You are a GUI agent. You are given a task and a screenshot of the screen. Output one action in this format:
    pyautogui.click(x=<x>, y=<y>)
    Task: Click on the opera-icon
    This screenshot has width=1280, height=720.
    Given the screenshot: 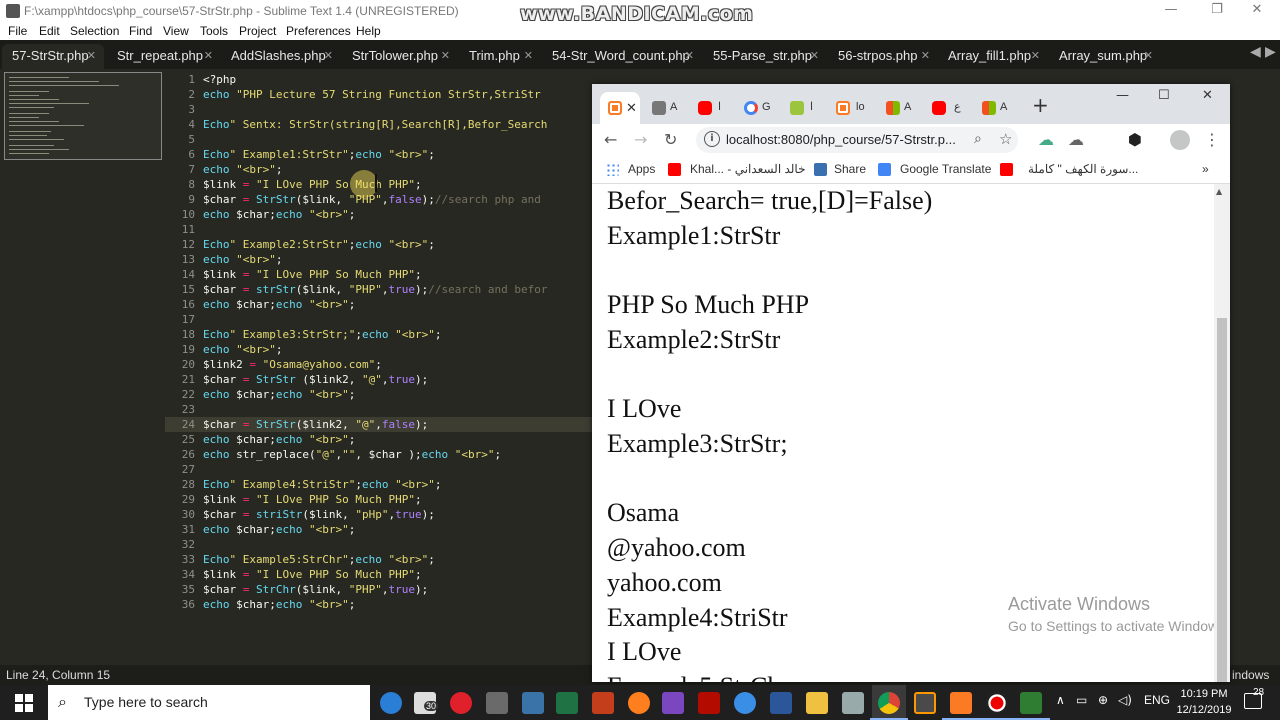 What is the action you would take?
    pyautogui.click(x=461, y=703)
    